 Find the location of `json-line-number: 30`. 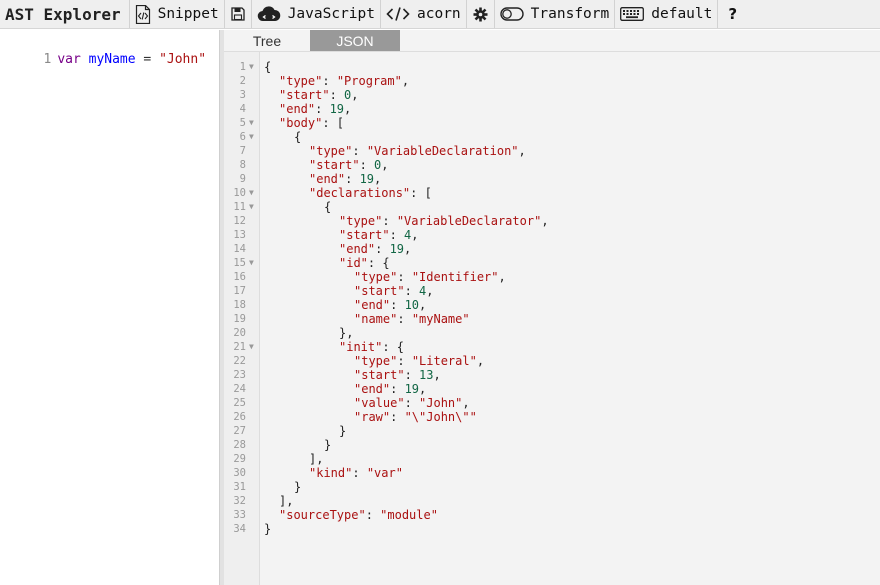

json-line-number: 30 is located at coordinates (239, 473).